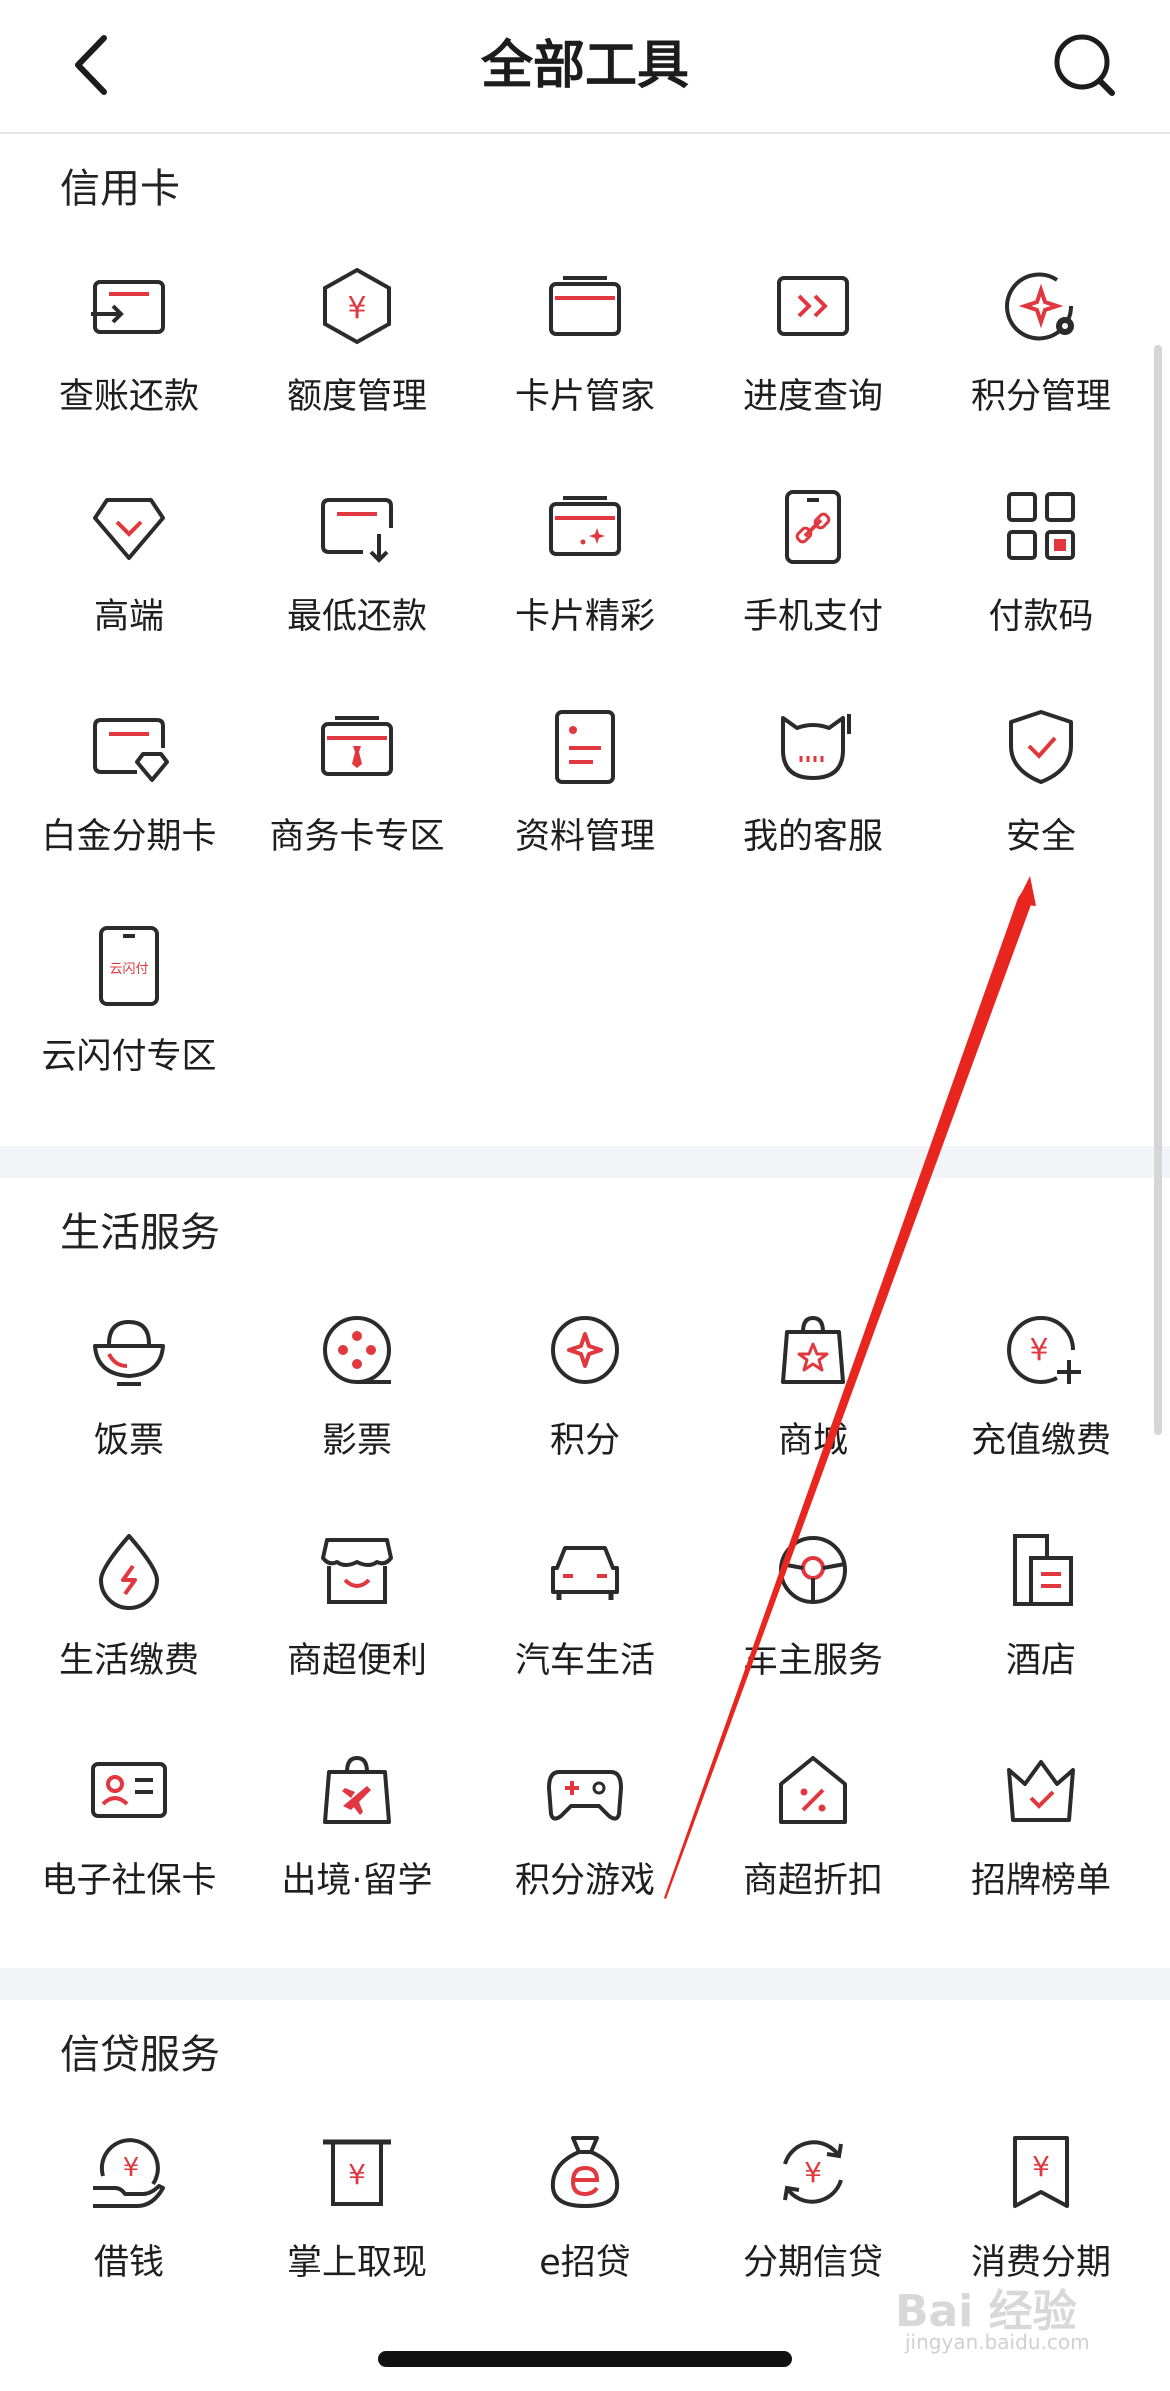 This screenshot has width=1170, height=2391. What do you see at coordinates (129, 572) in the screenshot?
I see `tool-premium: 高端` at bounding box center [129, 572].